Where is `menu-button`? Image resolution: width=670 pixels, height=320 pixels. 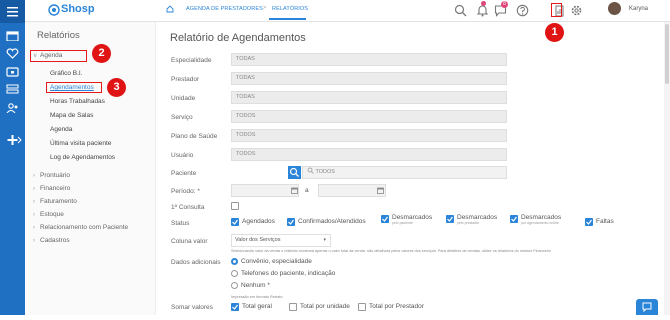
menu-button is located at coordinates (12, 11).